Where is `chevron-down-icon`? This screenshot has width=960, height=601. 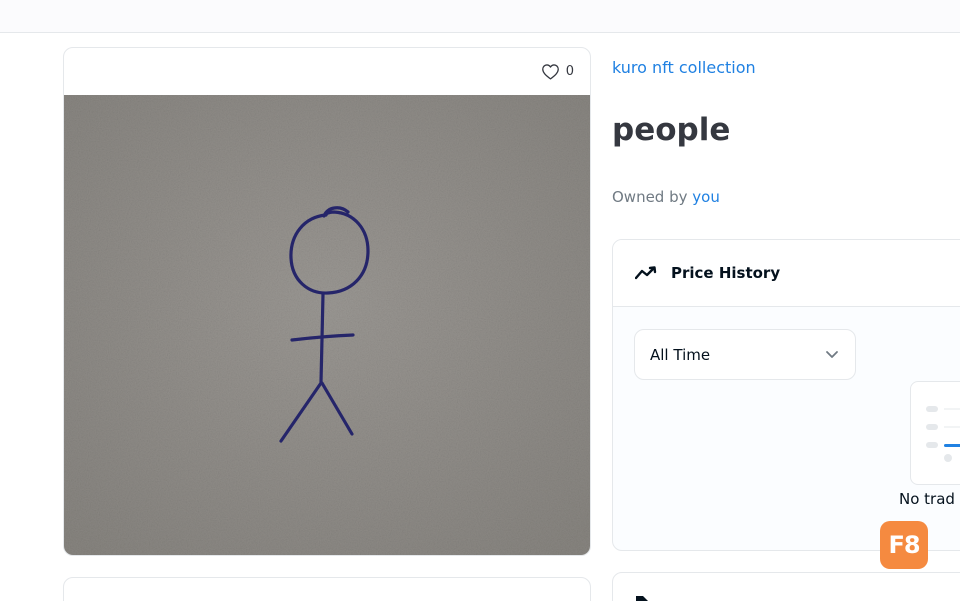
chevron-down-icon is located at coordinates (832, 354).